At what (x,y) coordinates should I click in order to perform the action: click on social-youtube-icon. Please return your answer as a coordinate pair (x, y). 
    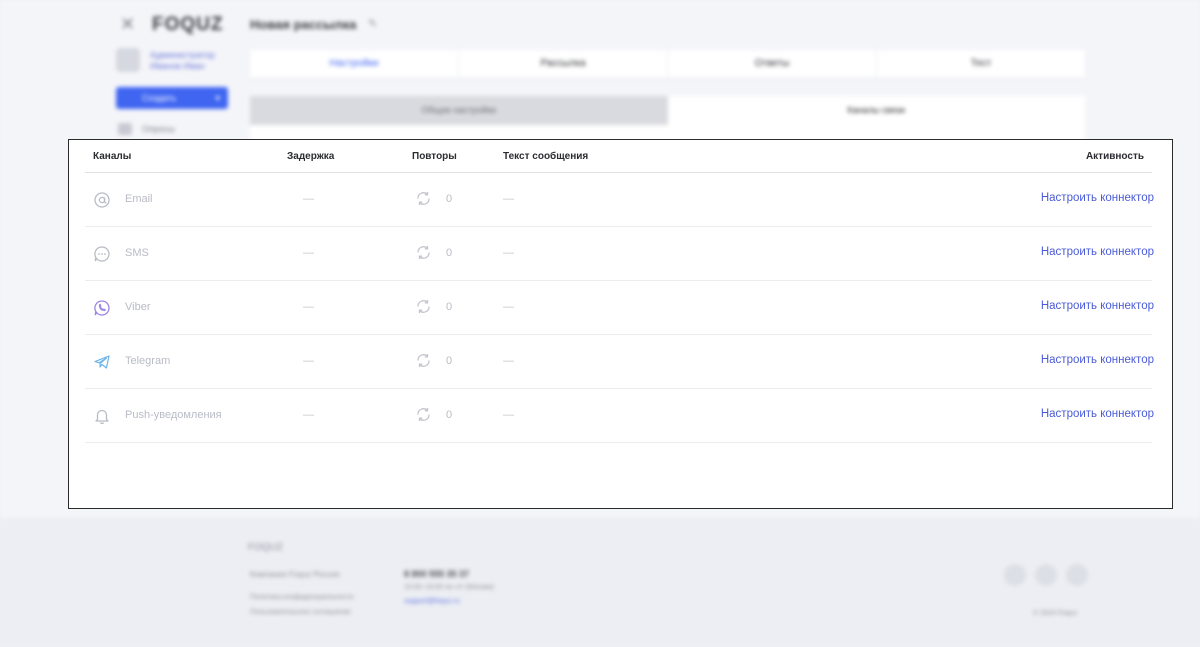
    Looking at the image, I should click on (1046, 575).